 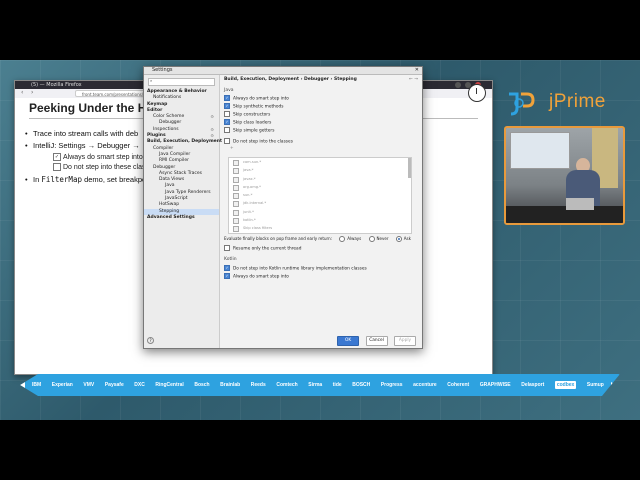 I want to click on bullet-item: In FilterMap demo, set breakpo, so click(x=85, y=179).